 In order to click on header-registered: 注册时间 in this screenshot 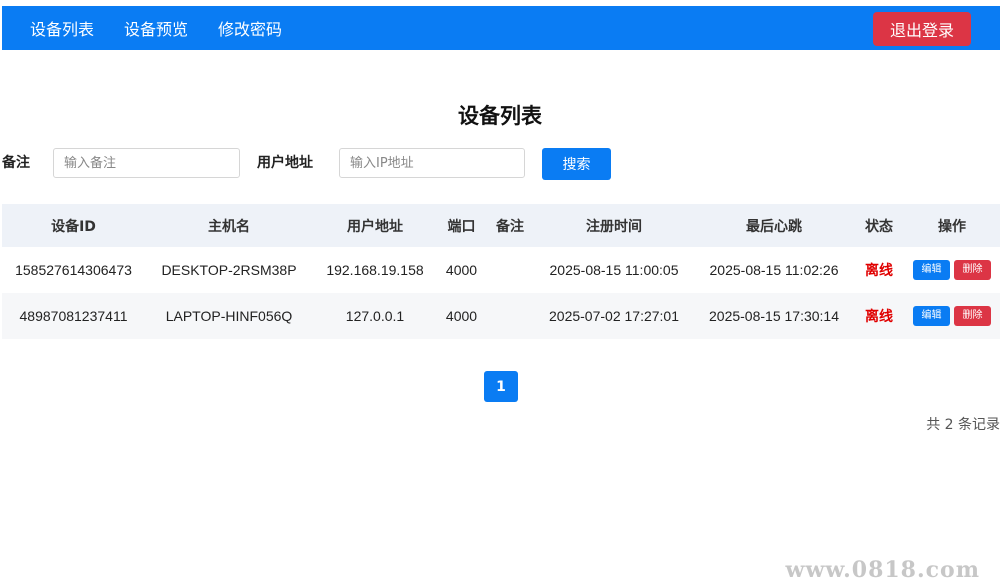, I will do `click(614, 225)`.